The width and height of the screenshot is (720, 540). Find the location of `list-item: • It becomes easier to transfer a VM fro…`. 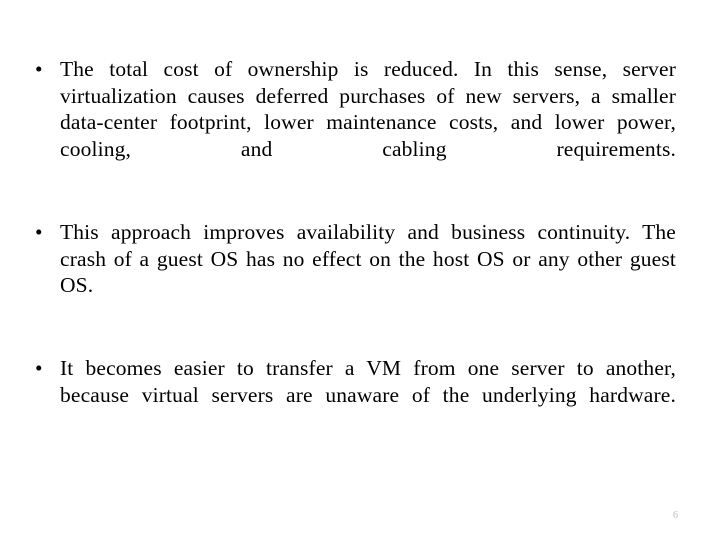

list-item: • It becomes easier to transfer a VM fro… is located at coordinates (353, 395).